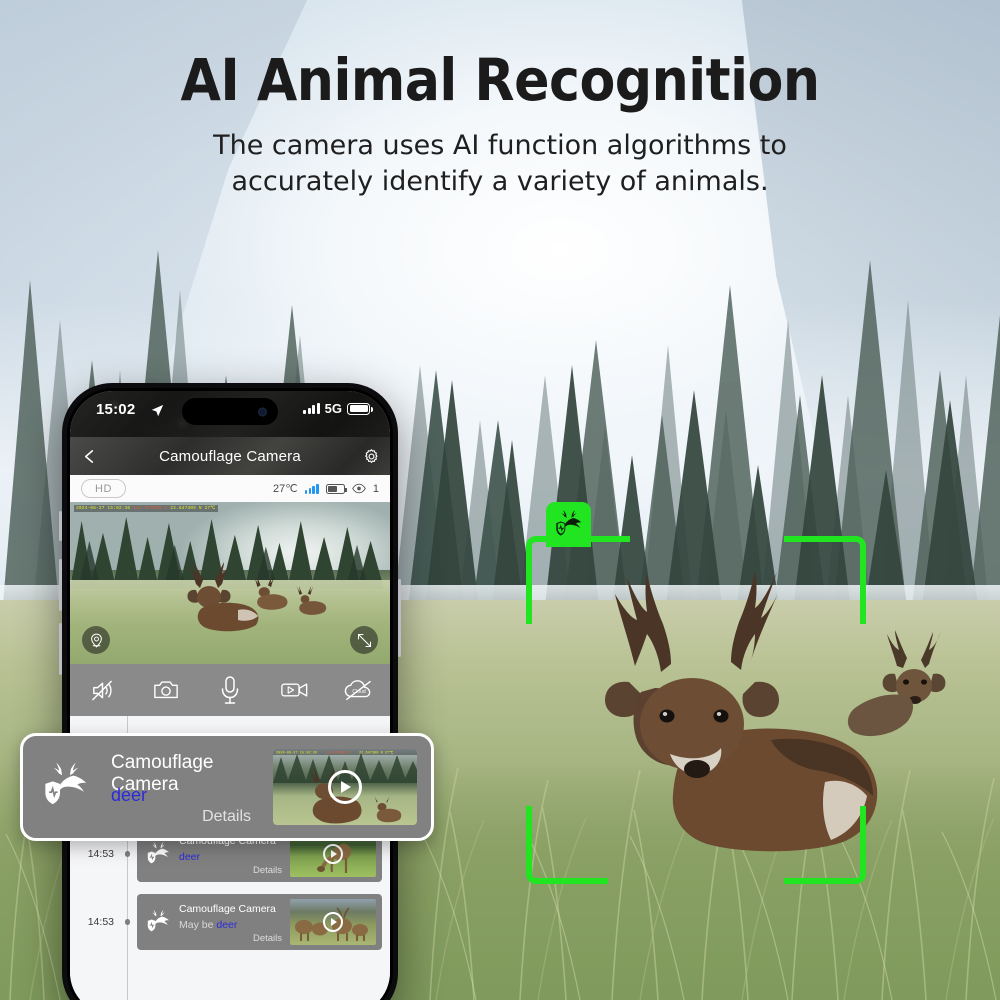  I want to click on status-bar: 15:02 5G, so click(230, 414).